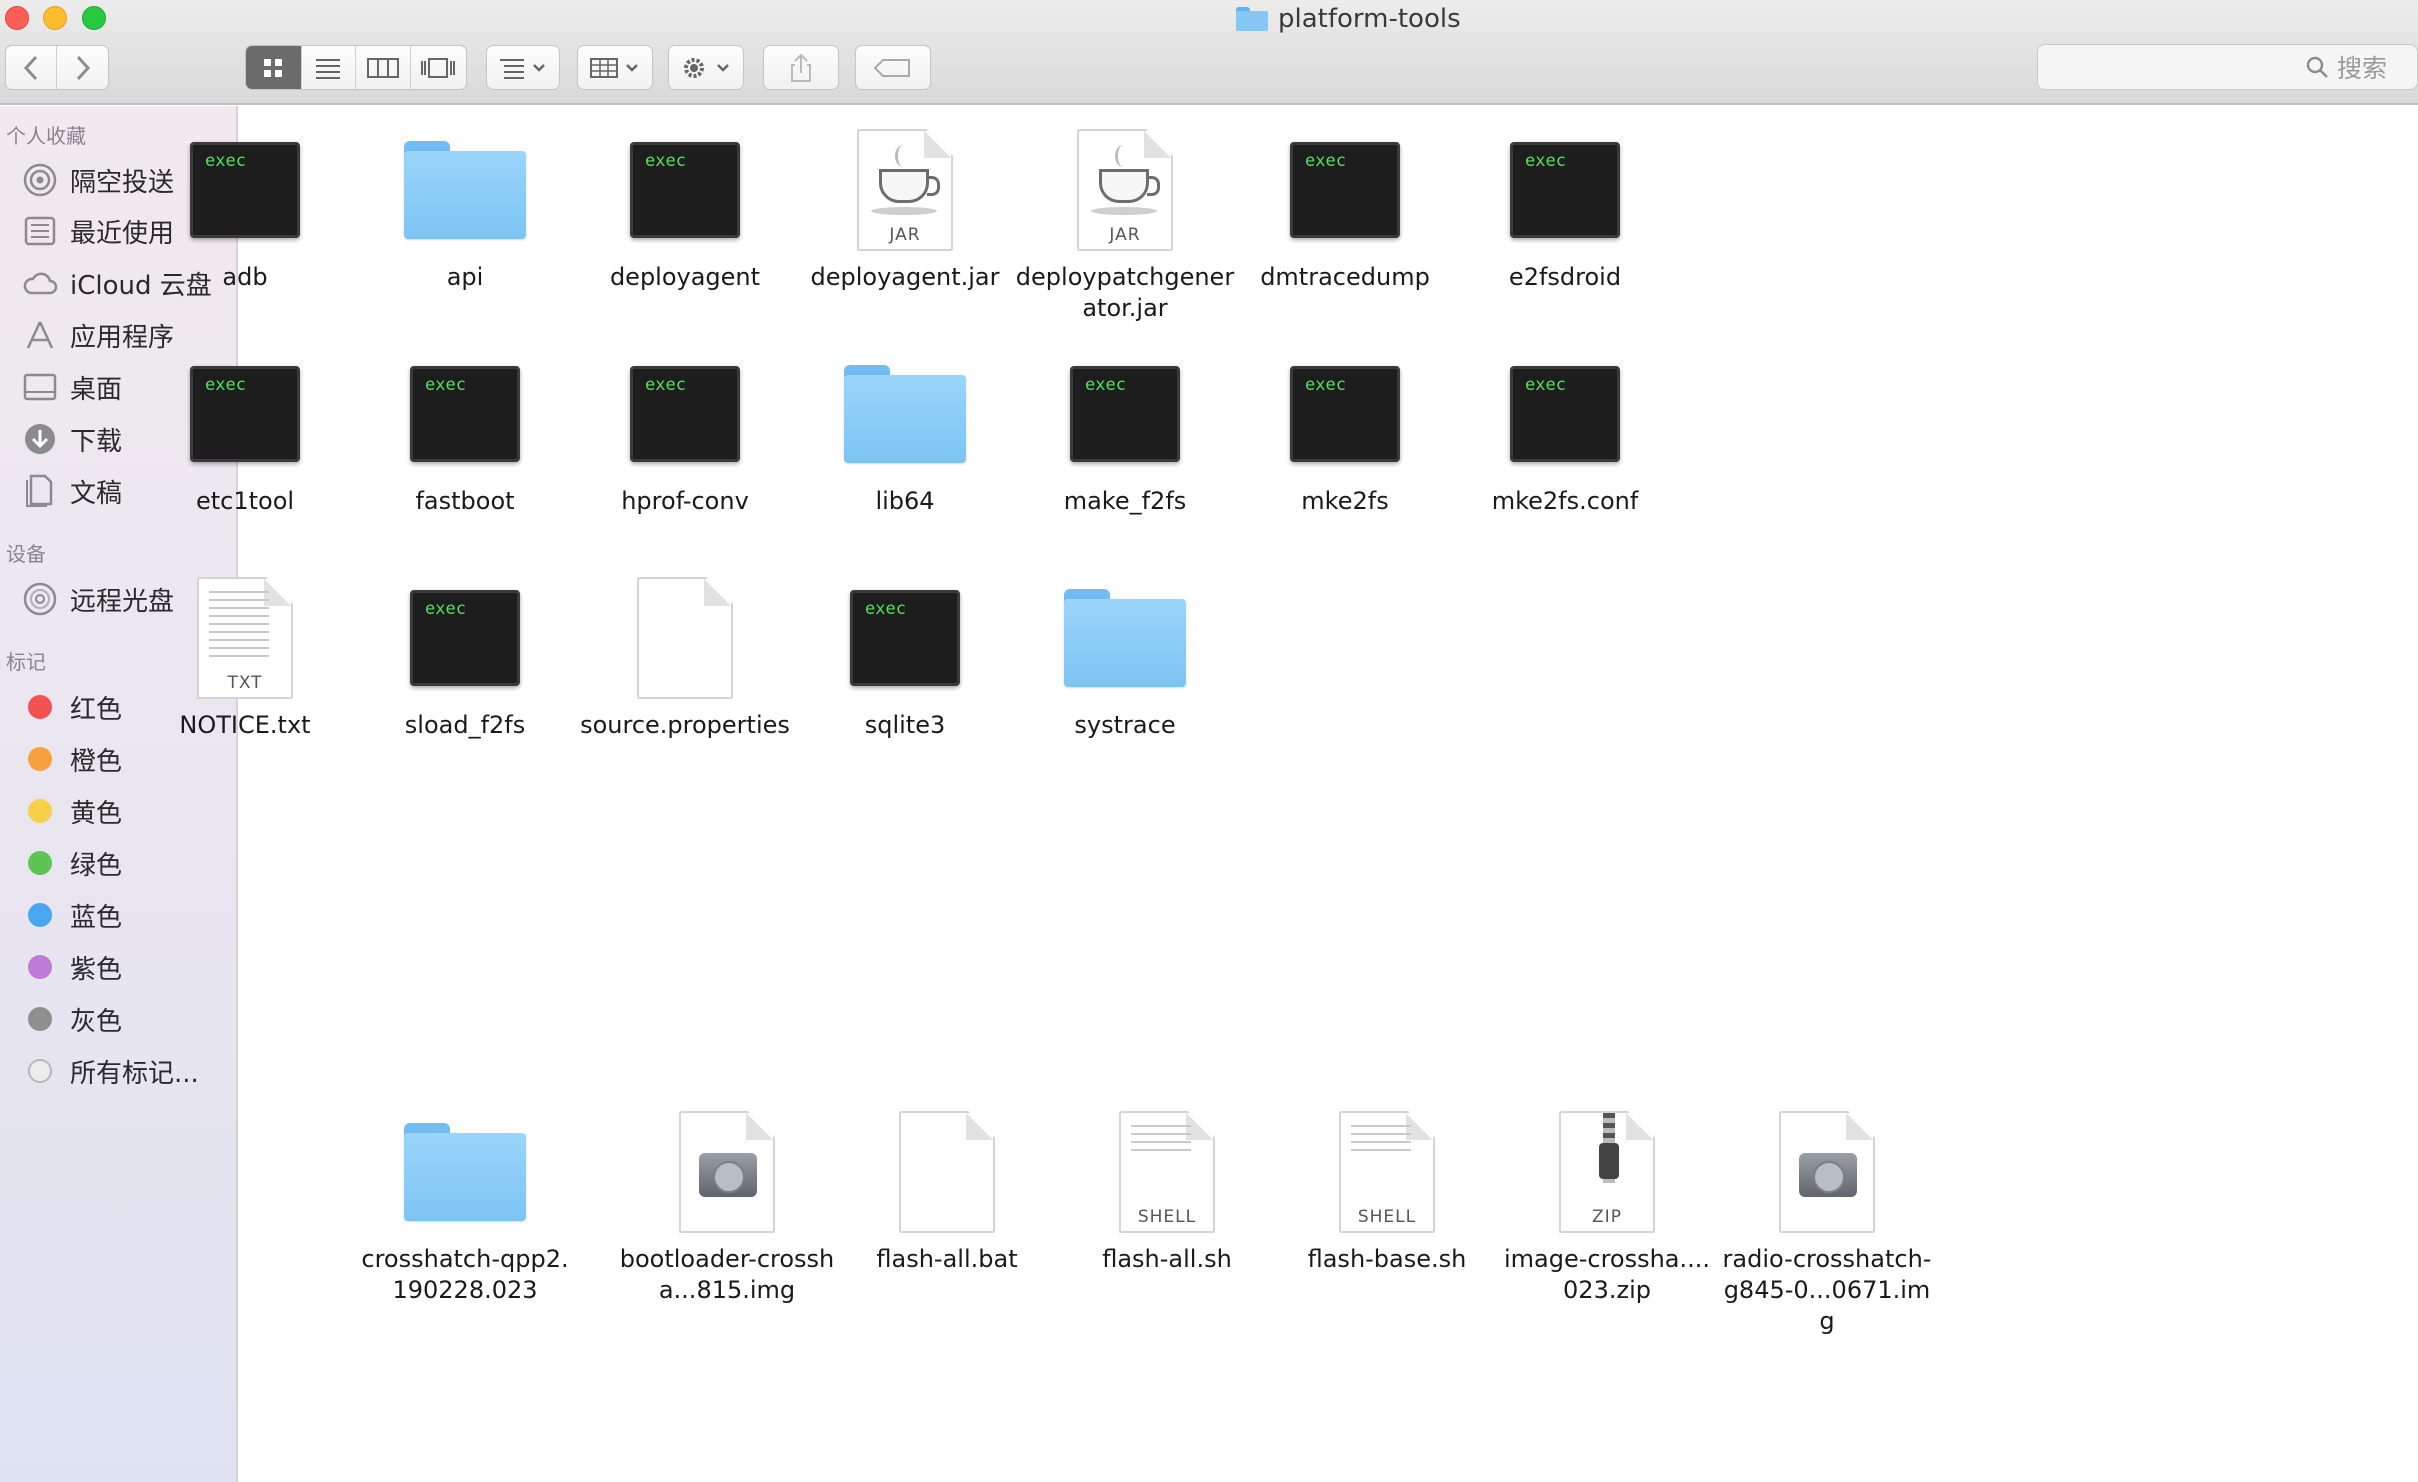 This screenshot has width=2418, height=1482. I want to click on file-item: exec e2fsdroid, so click(1565, 211).